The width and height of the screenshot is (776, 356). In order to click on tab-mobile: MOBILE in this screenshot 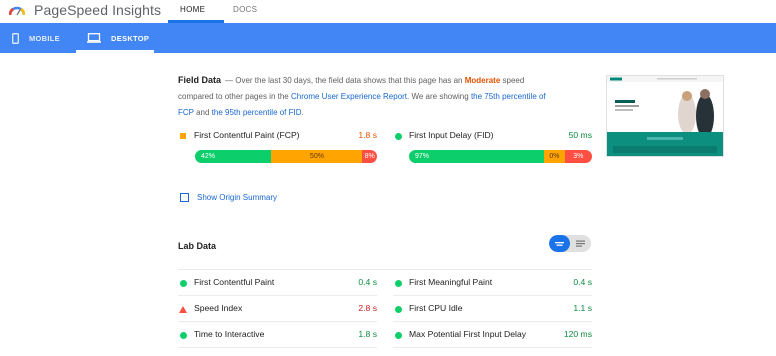, I will do `click(36, 38)`.